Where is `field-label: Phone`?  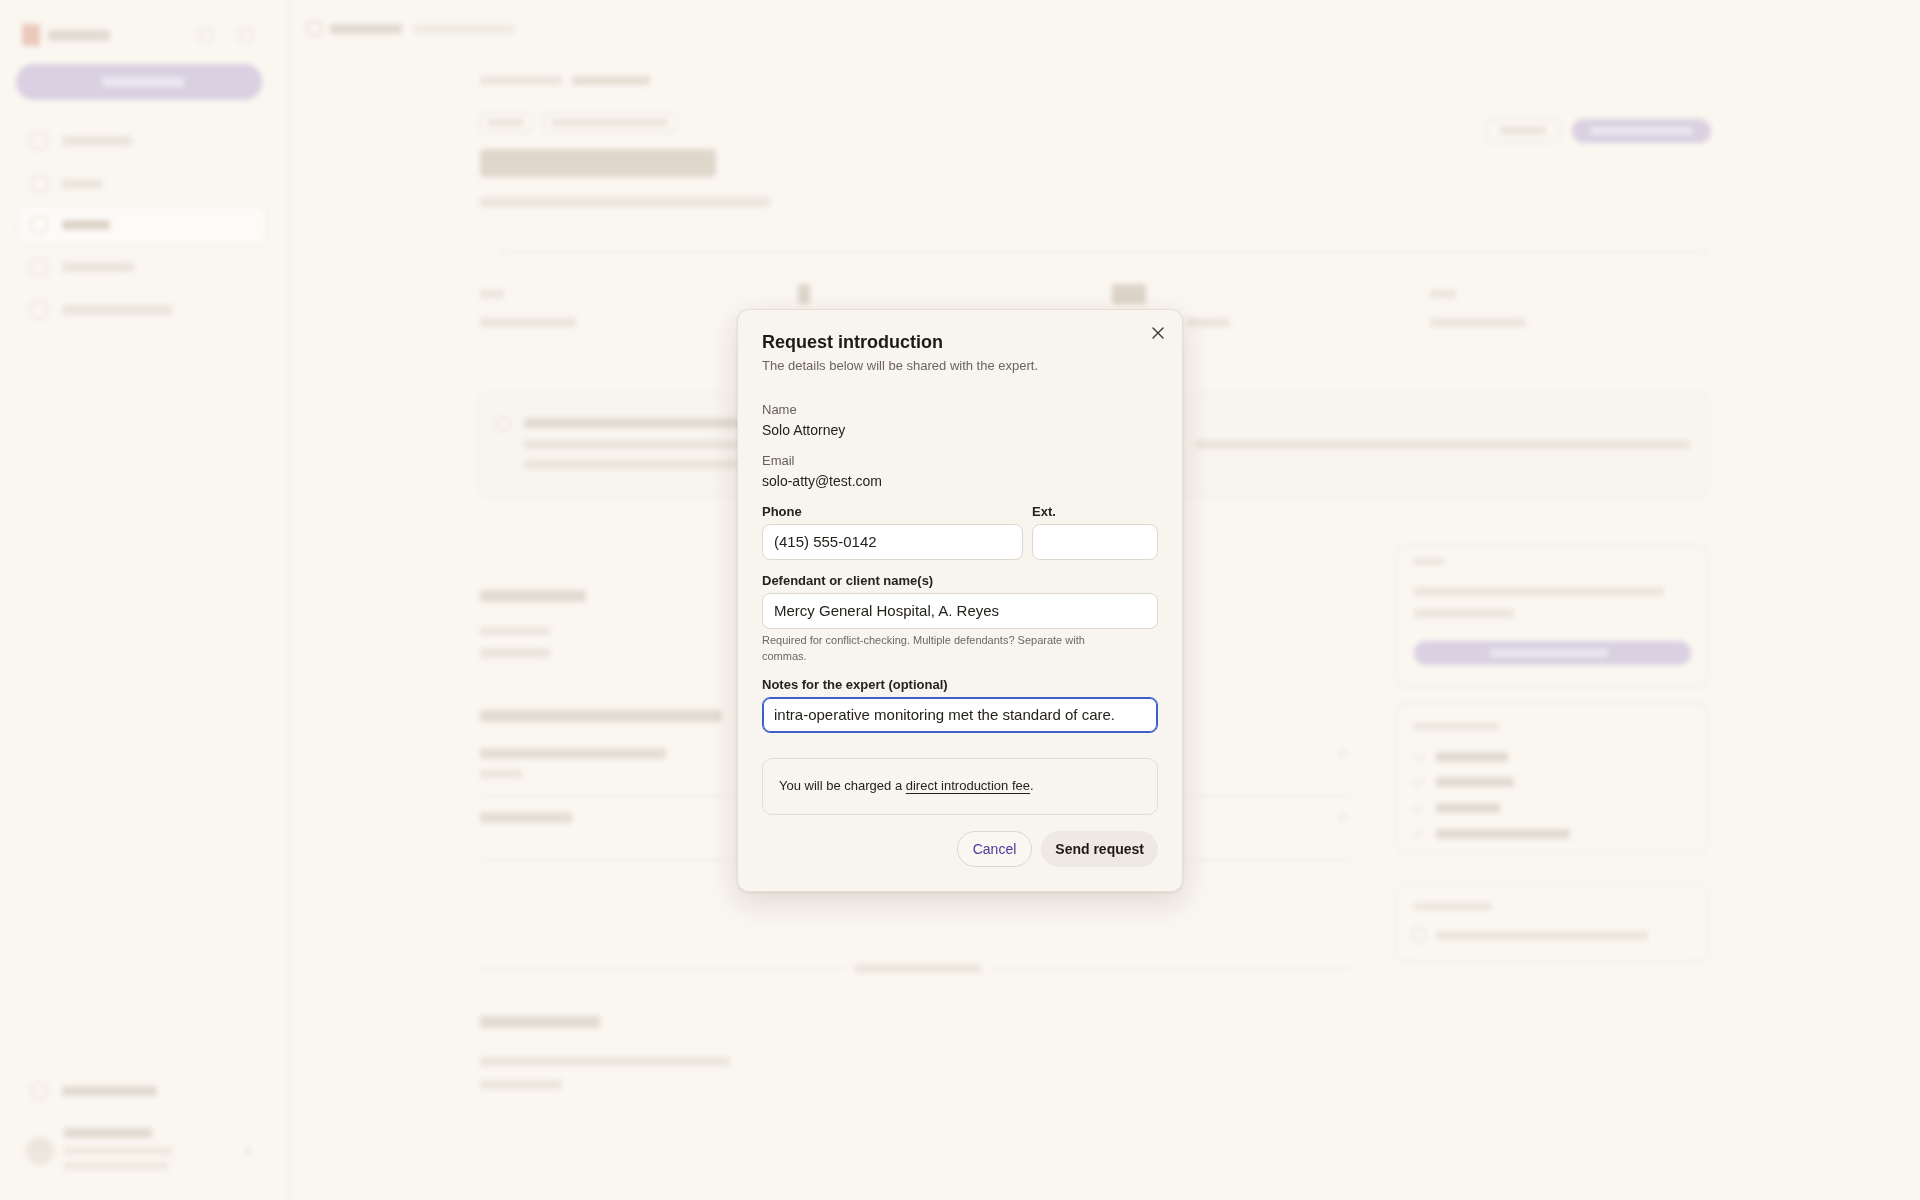
field-label: Phone is located at coordinates (782, 511).